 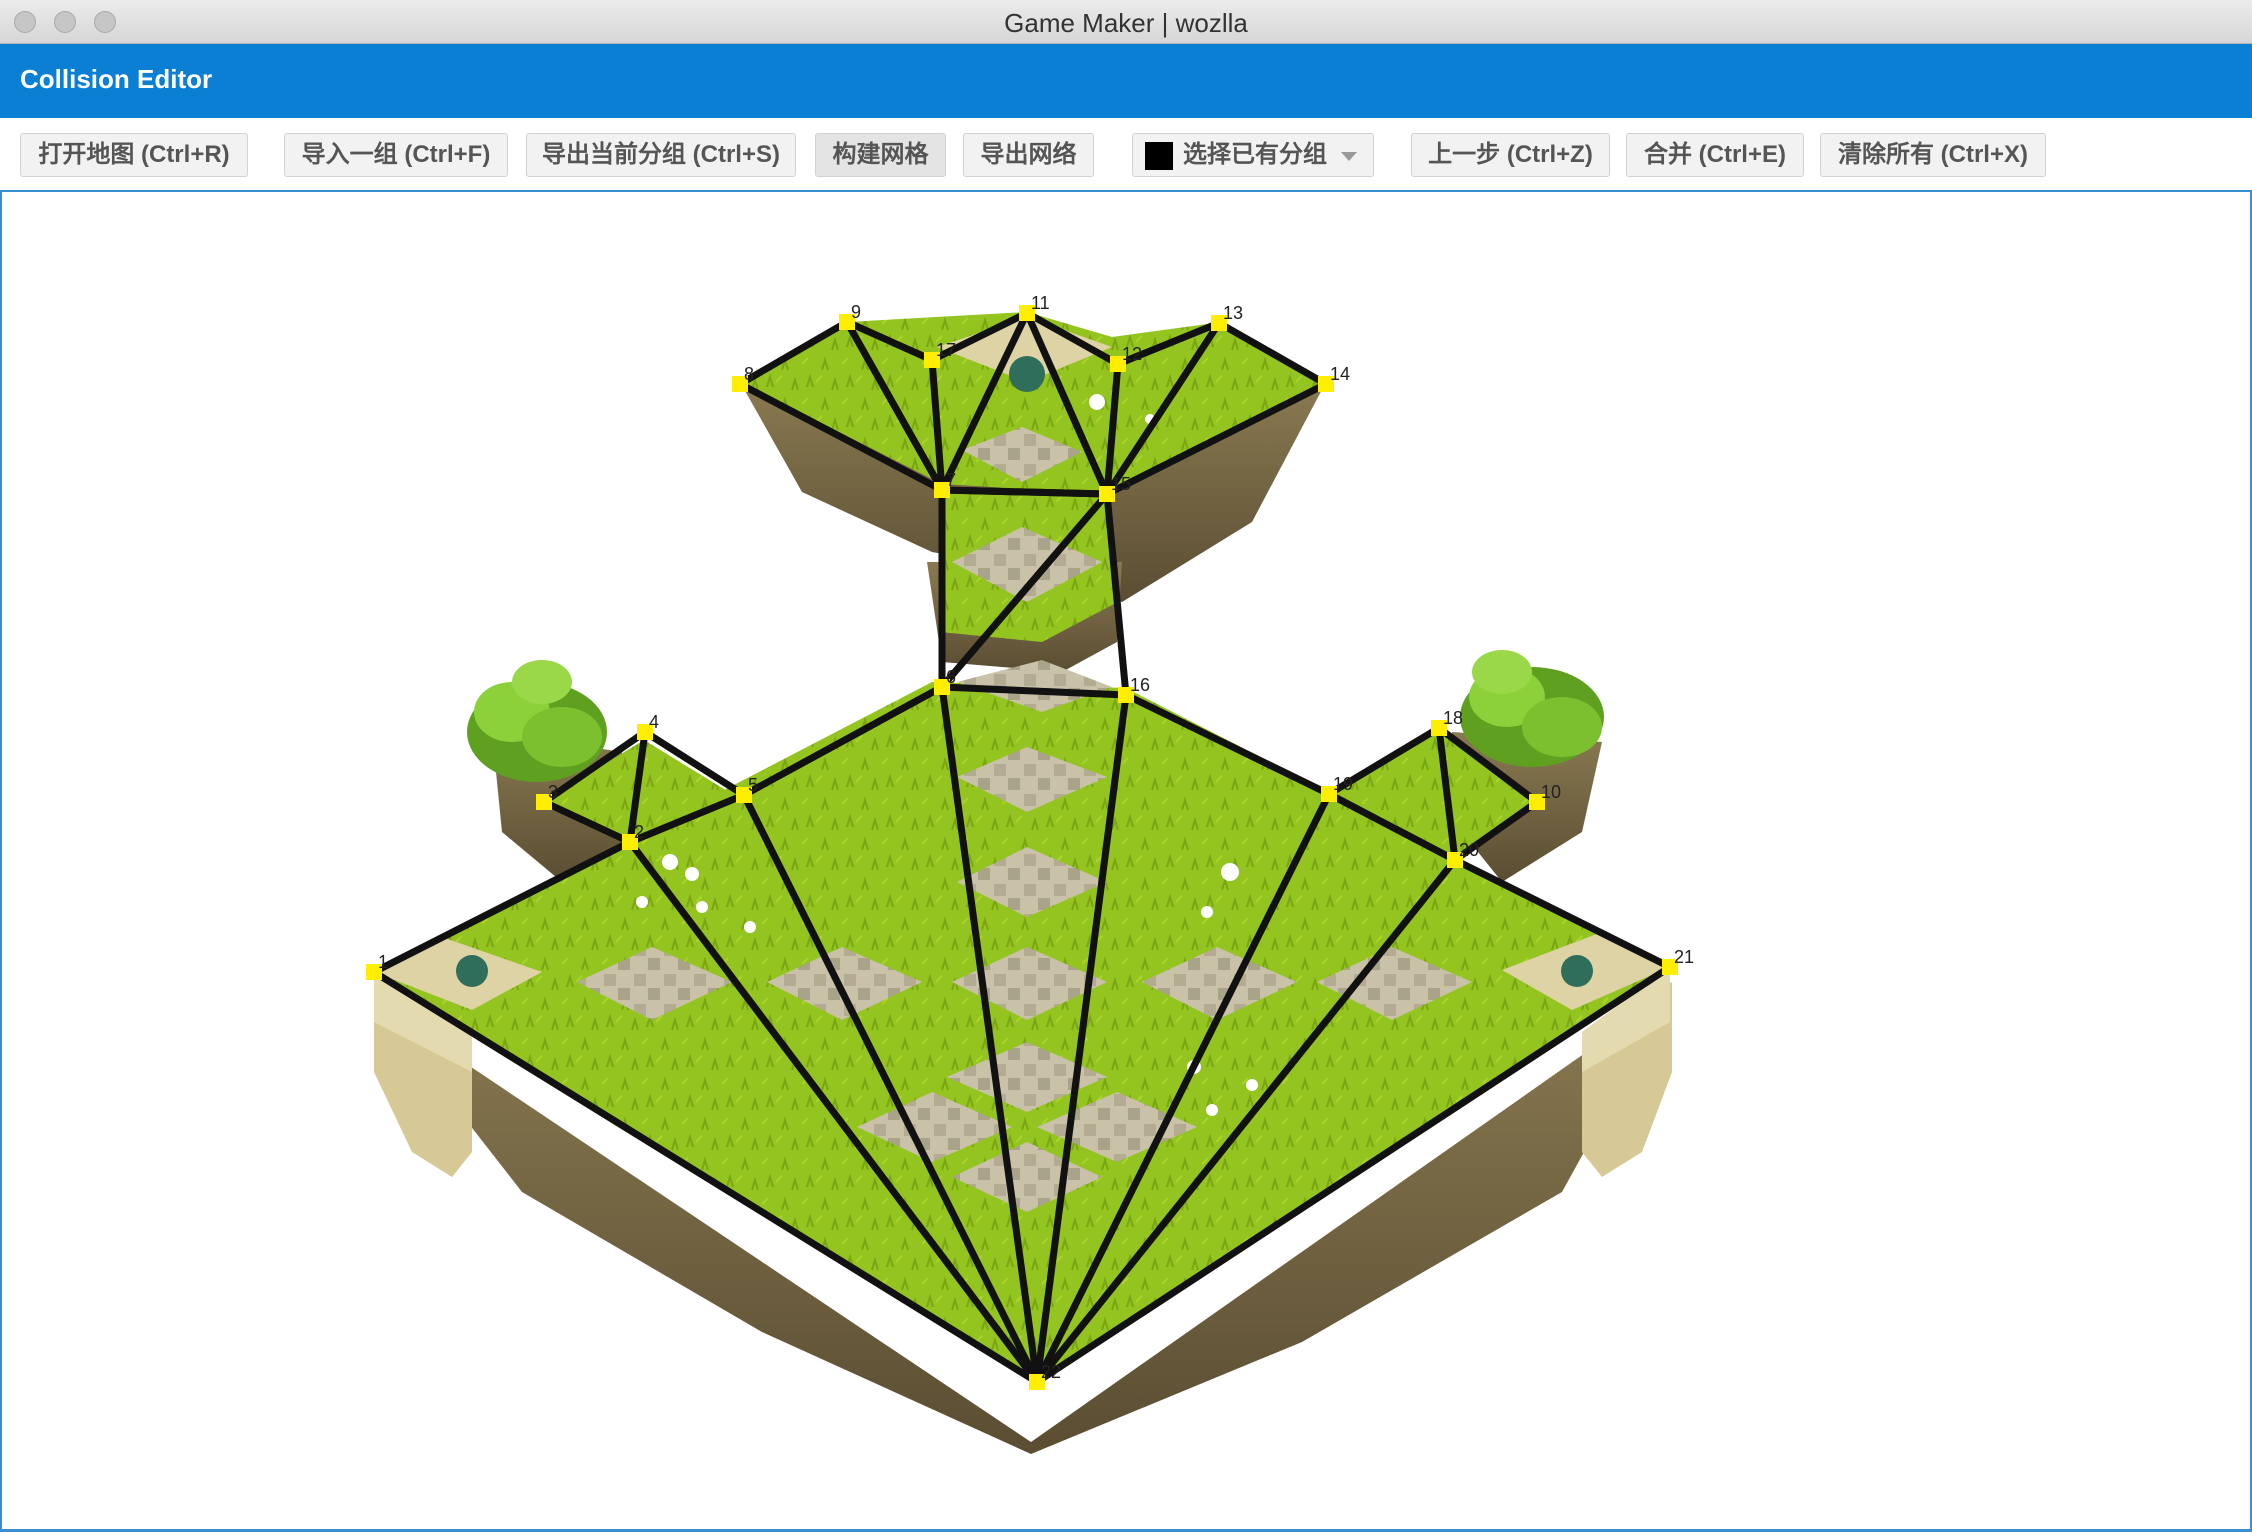 I want to click on vertex-label: 12, so click(x=1132, y=354).